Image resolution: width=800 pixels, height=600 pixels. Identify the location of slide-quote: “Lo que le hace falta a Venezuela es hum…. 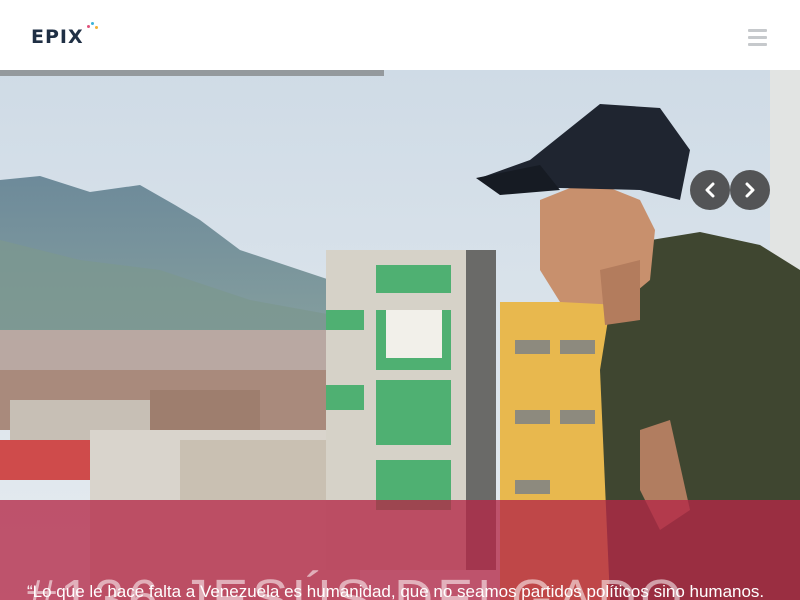
(396, 591).